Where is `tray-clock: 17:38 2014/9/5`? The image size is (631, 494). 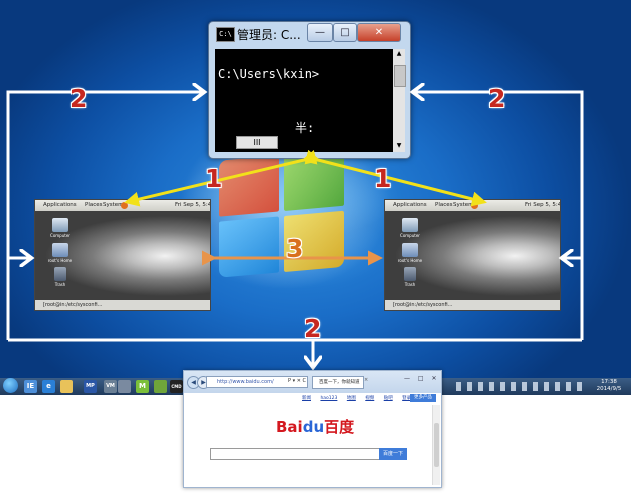
tray-clock: 17:38 2014/9/5 is located at coordinates (609, 386).